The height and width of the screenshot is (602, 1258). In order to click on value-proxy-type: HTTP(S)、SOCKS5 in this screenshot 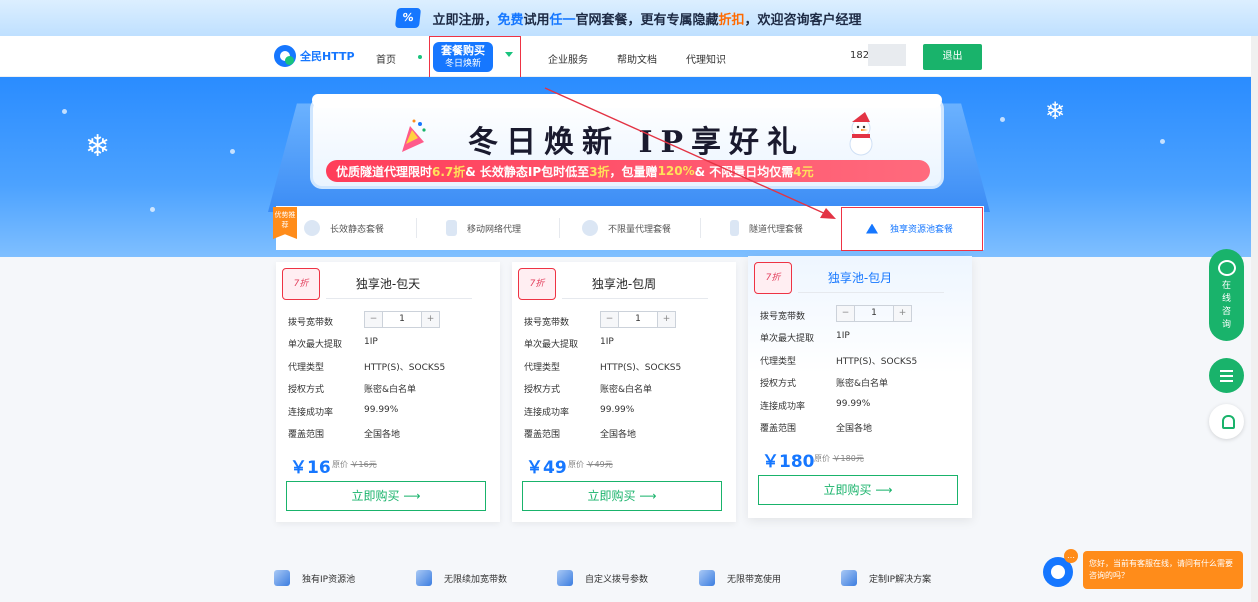, I will do `click(877, 362)`.